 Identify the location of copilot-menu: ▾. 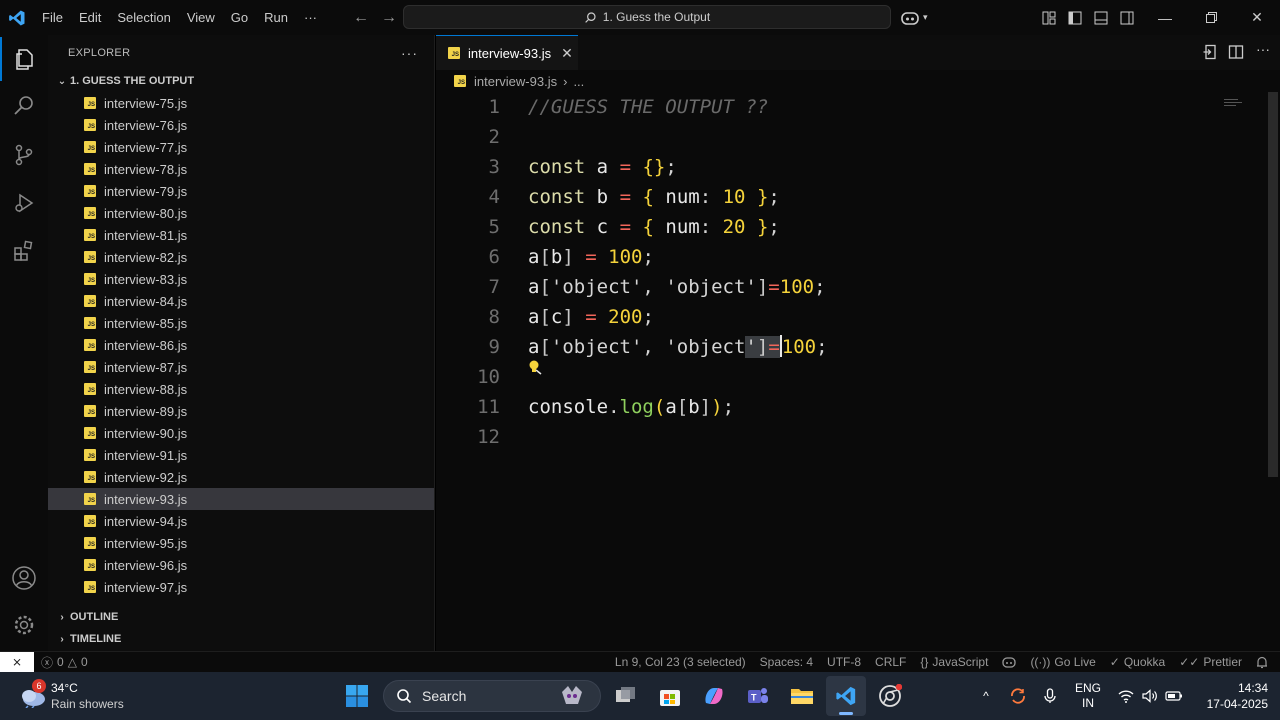
(914, 17).